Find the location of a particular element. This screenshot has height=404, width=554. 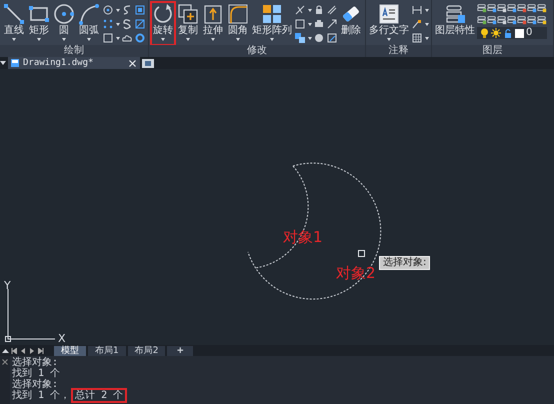

x-axis-label: X is located at coordinates (62, 339).